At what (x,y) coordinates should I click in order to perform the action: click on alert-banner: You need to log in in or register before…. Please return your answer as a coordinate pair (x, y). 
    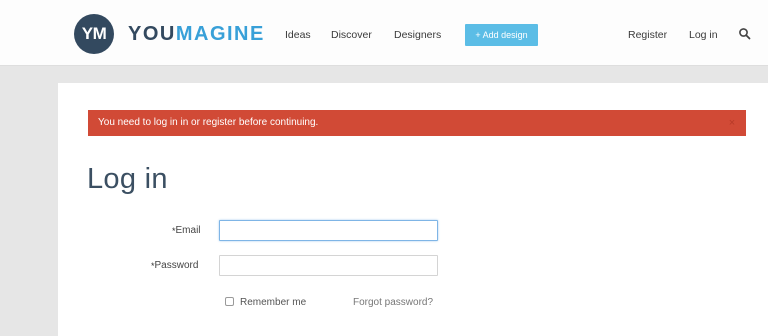
    Looking at the image, I should click on (417, 123).